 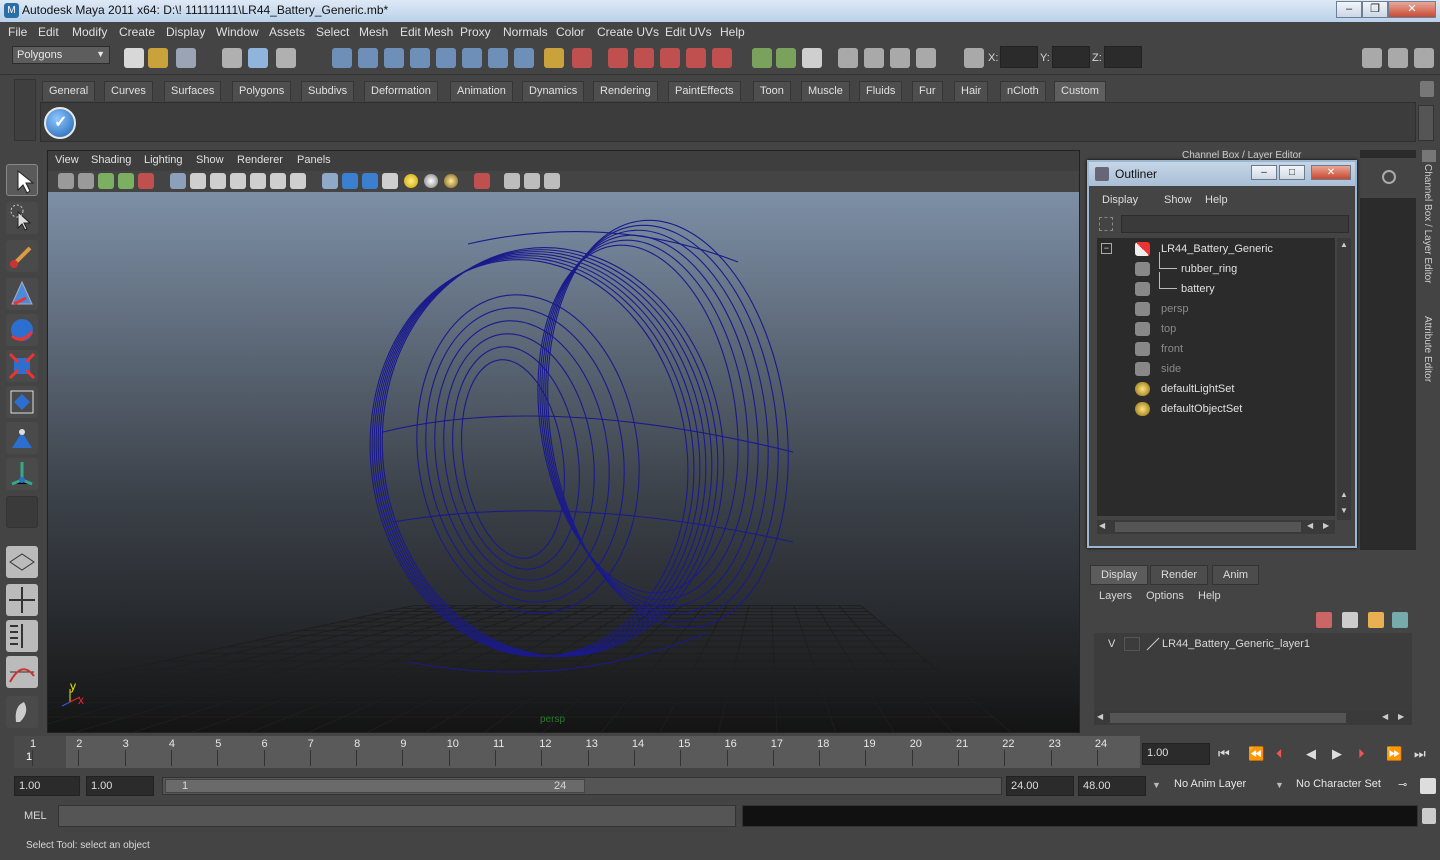 I want to click on select-camera-icon, so click(x=66, y=181).